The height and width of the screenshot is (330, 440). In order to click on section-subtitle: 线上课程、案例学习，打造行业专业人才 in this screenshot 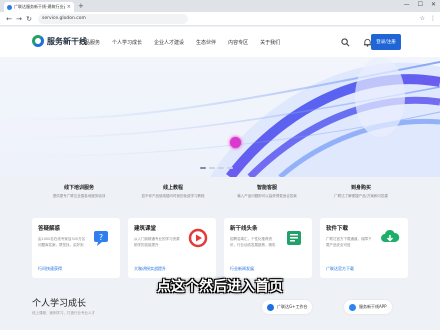, I will do `click(63, 313)`.